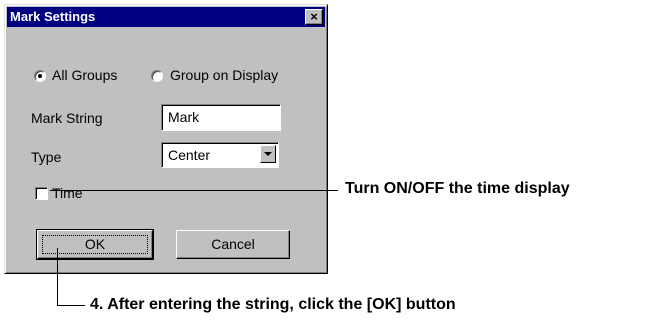 The width and height of the screenshot is (659, 320). Describe the element at coordinates (53, 16) in the screenshot. I see `dialog-title: Mark Settings` at that location.